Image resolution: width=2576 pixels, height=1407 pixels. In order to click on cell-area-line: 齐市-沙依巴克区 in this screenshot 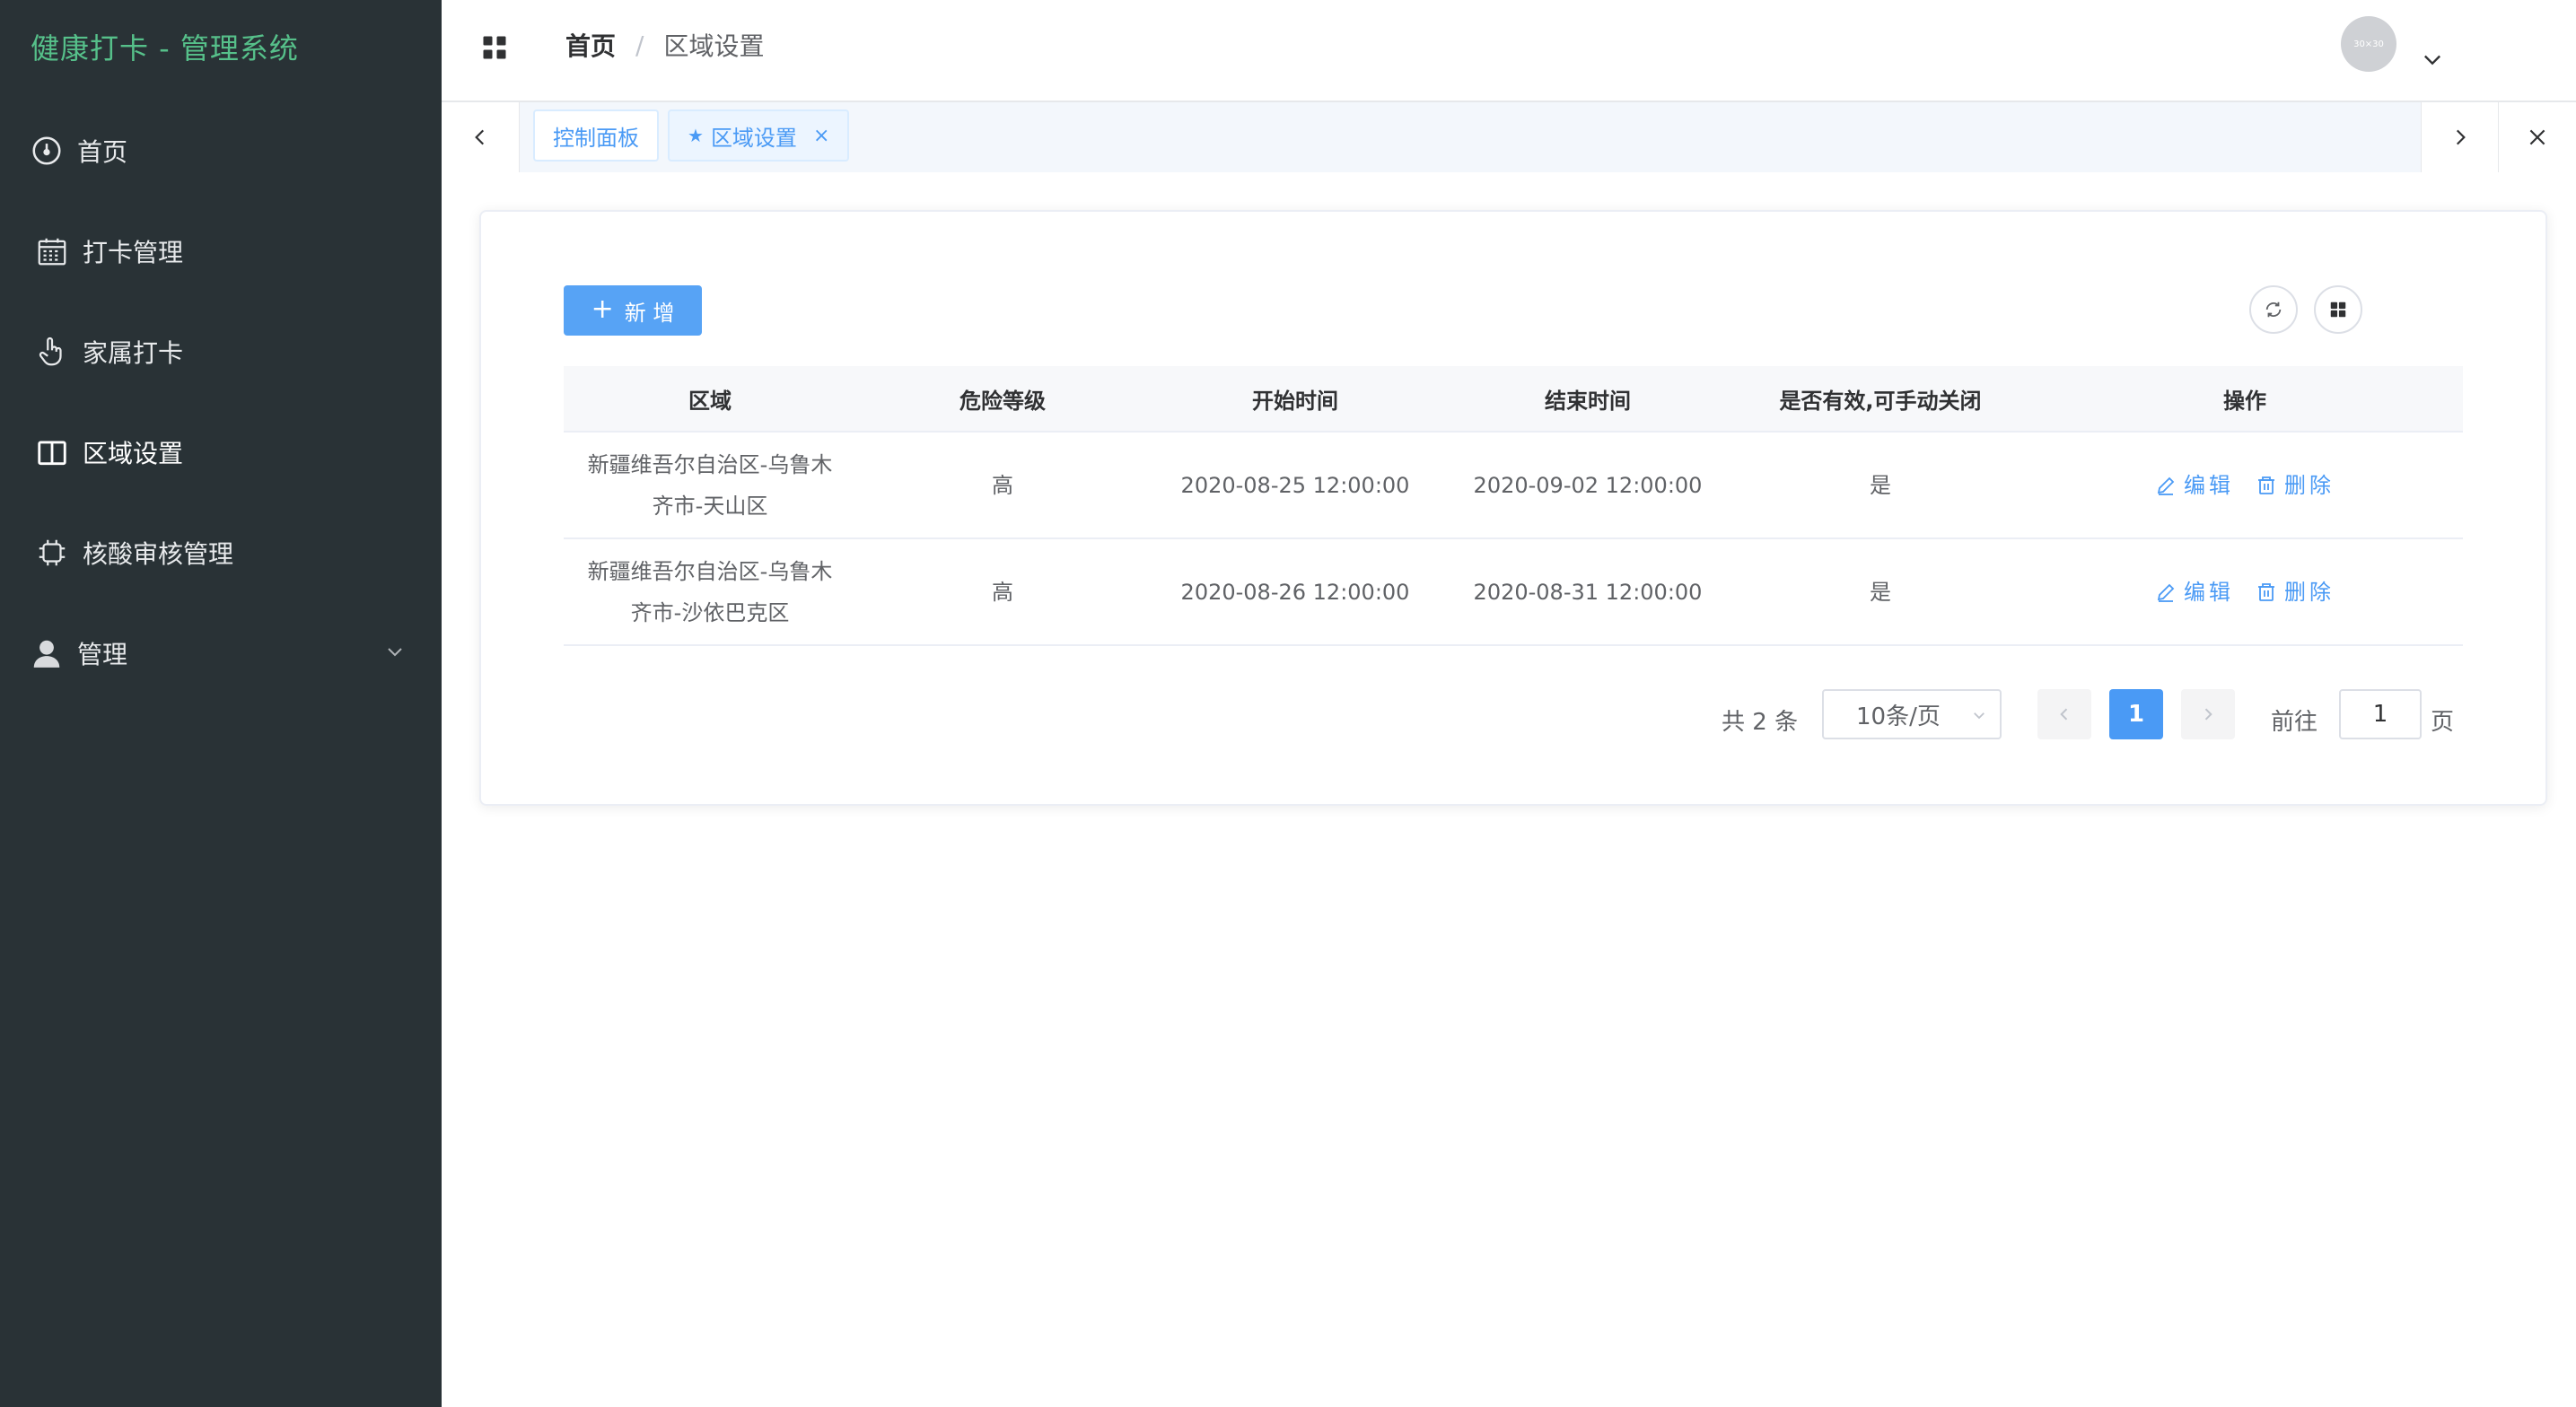, I will do `click(710, 612)`.